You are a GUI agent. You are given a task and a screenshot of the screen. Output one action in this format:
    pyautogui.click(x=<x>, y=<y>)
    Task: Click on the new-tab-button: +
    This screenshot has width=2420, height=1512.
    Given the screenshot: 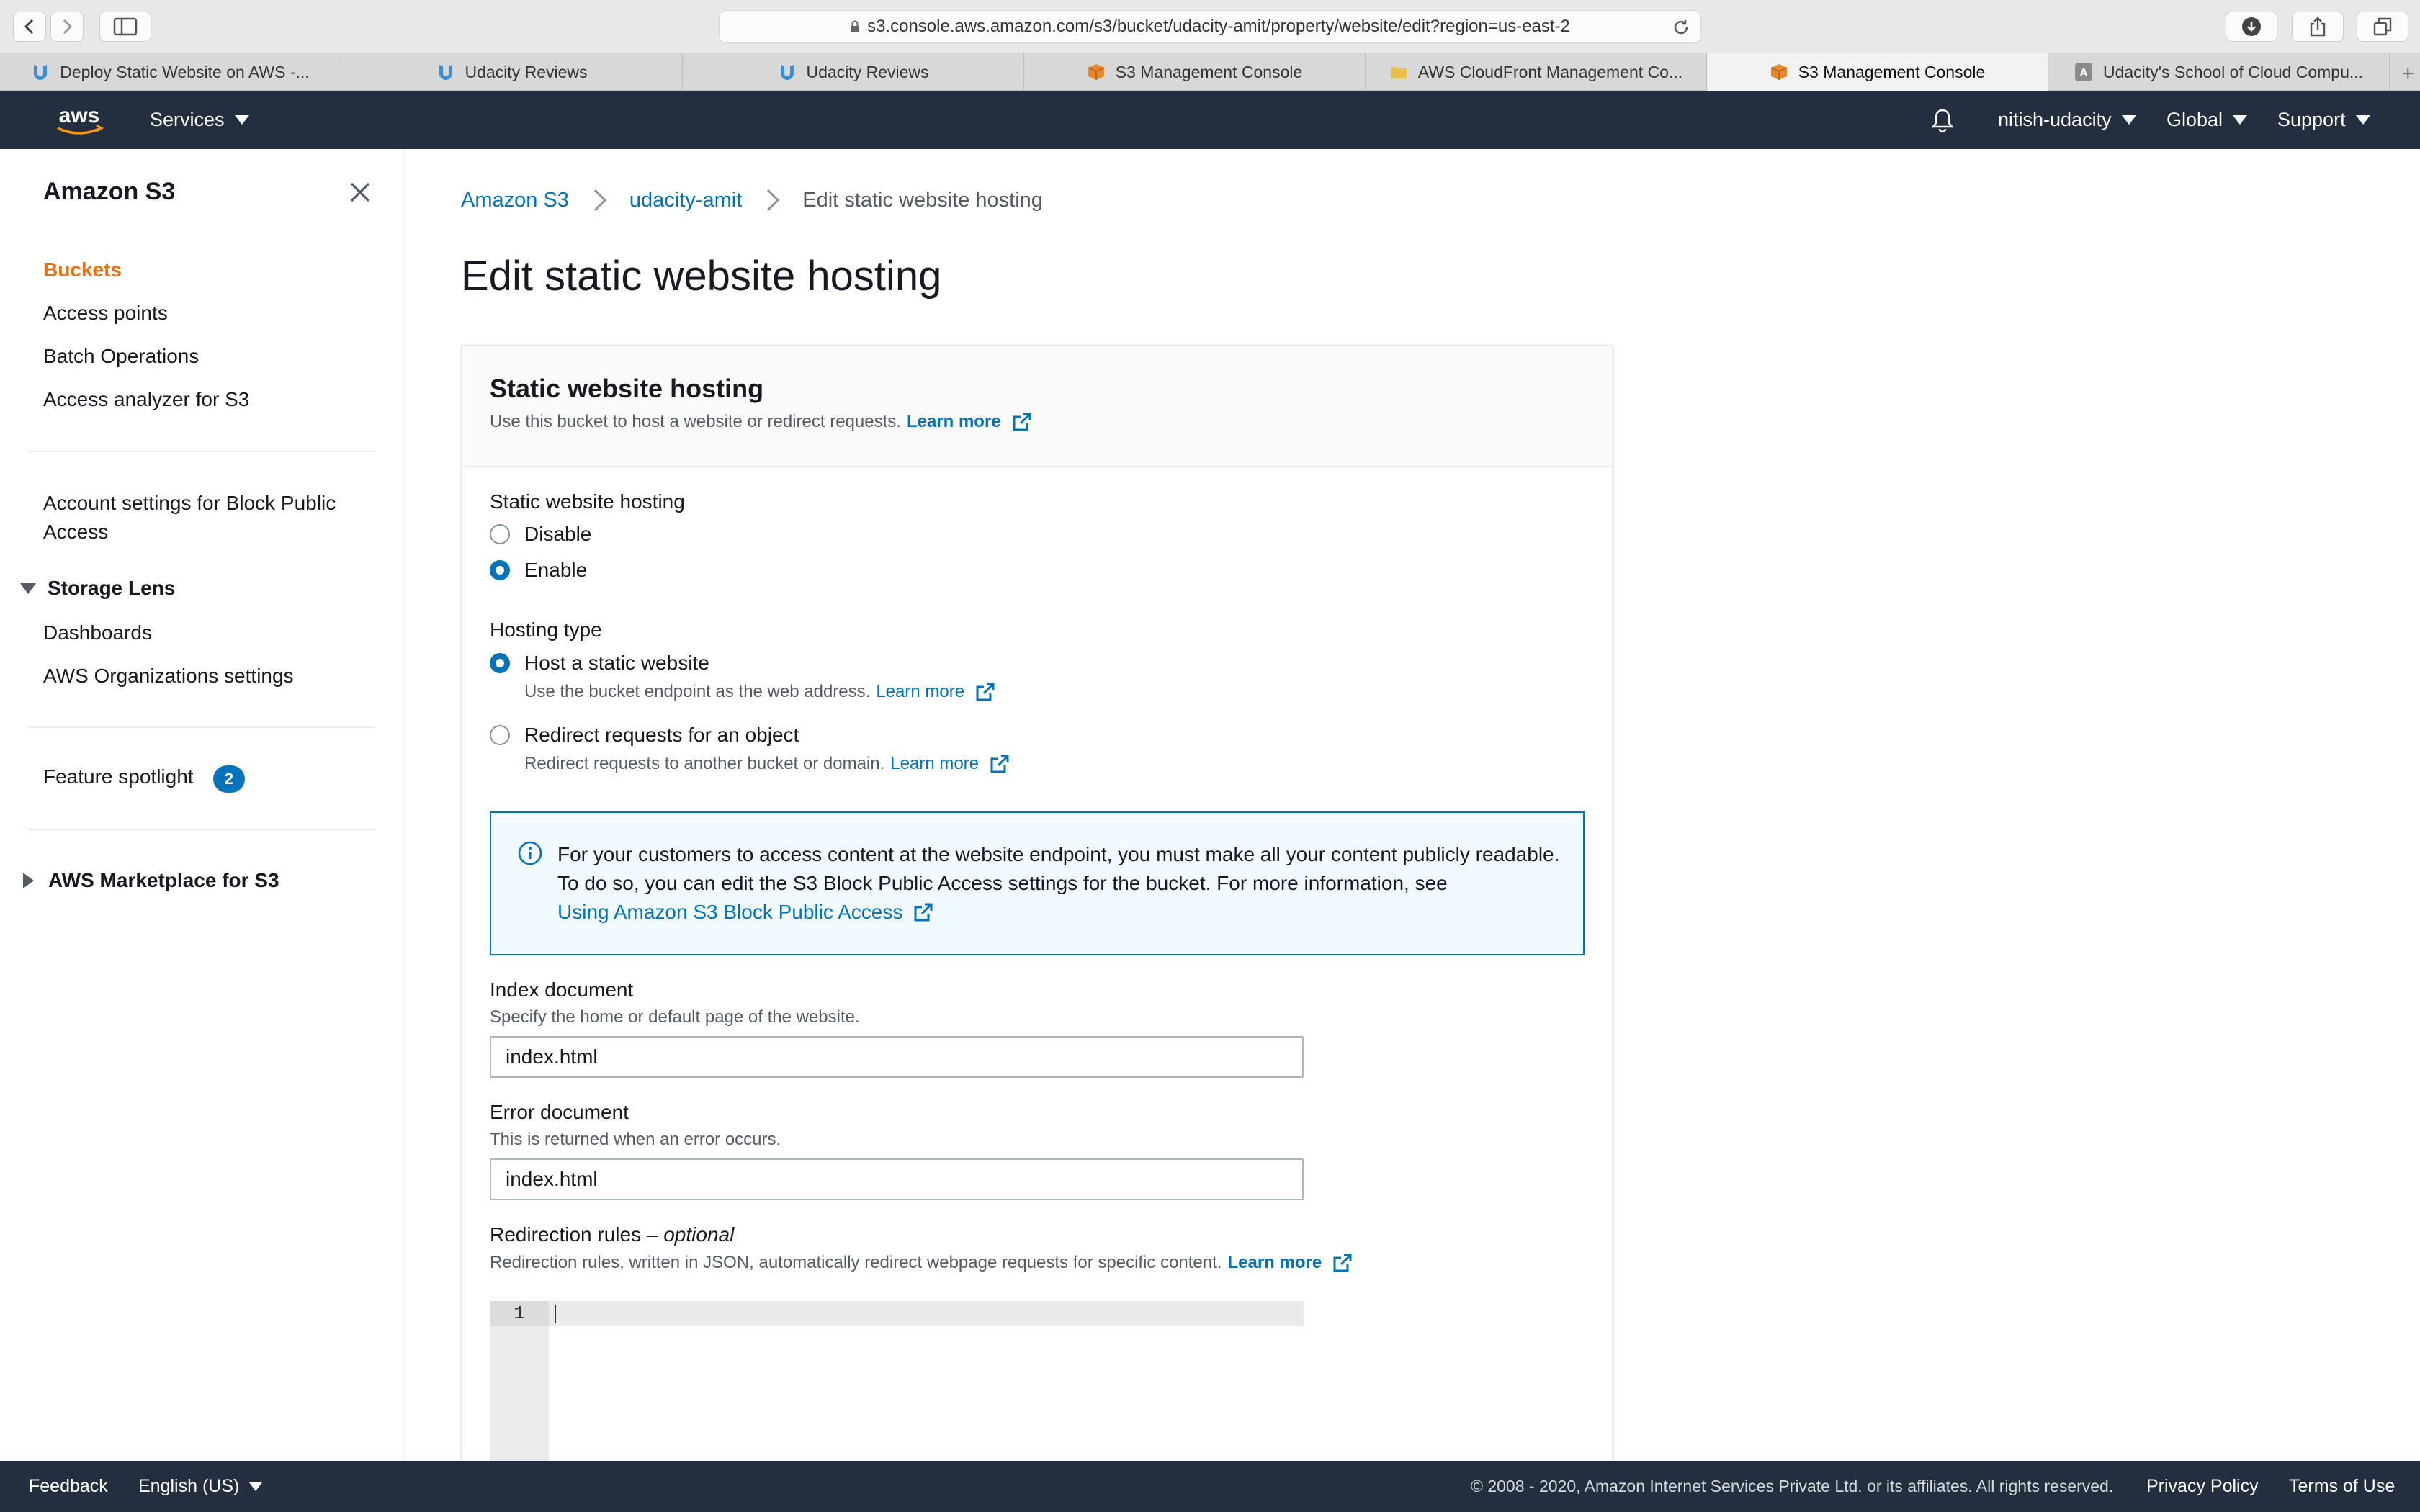 What is the action you would take?
    pyautogui.click(x=2407, y=74)
    